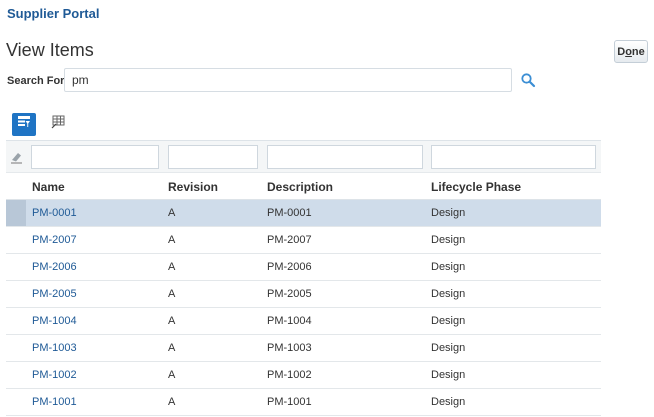 This screenshot has width=654, height=417. I want to click on table-row: PM-2005 A PM-2005 Design, so click(303, 294).